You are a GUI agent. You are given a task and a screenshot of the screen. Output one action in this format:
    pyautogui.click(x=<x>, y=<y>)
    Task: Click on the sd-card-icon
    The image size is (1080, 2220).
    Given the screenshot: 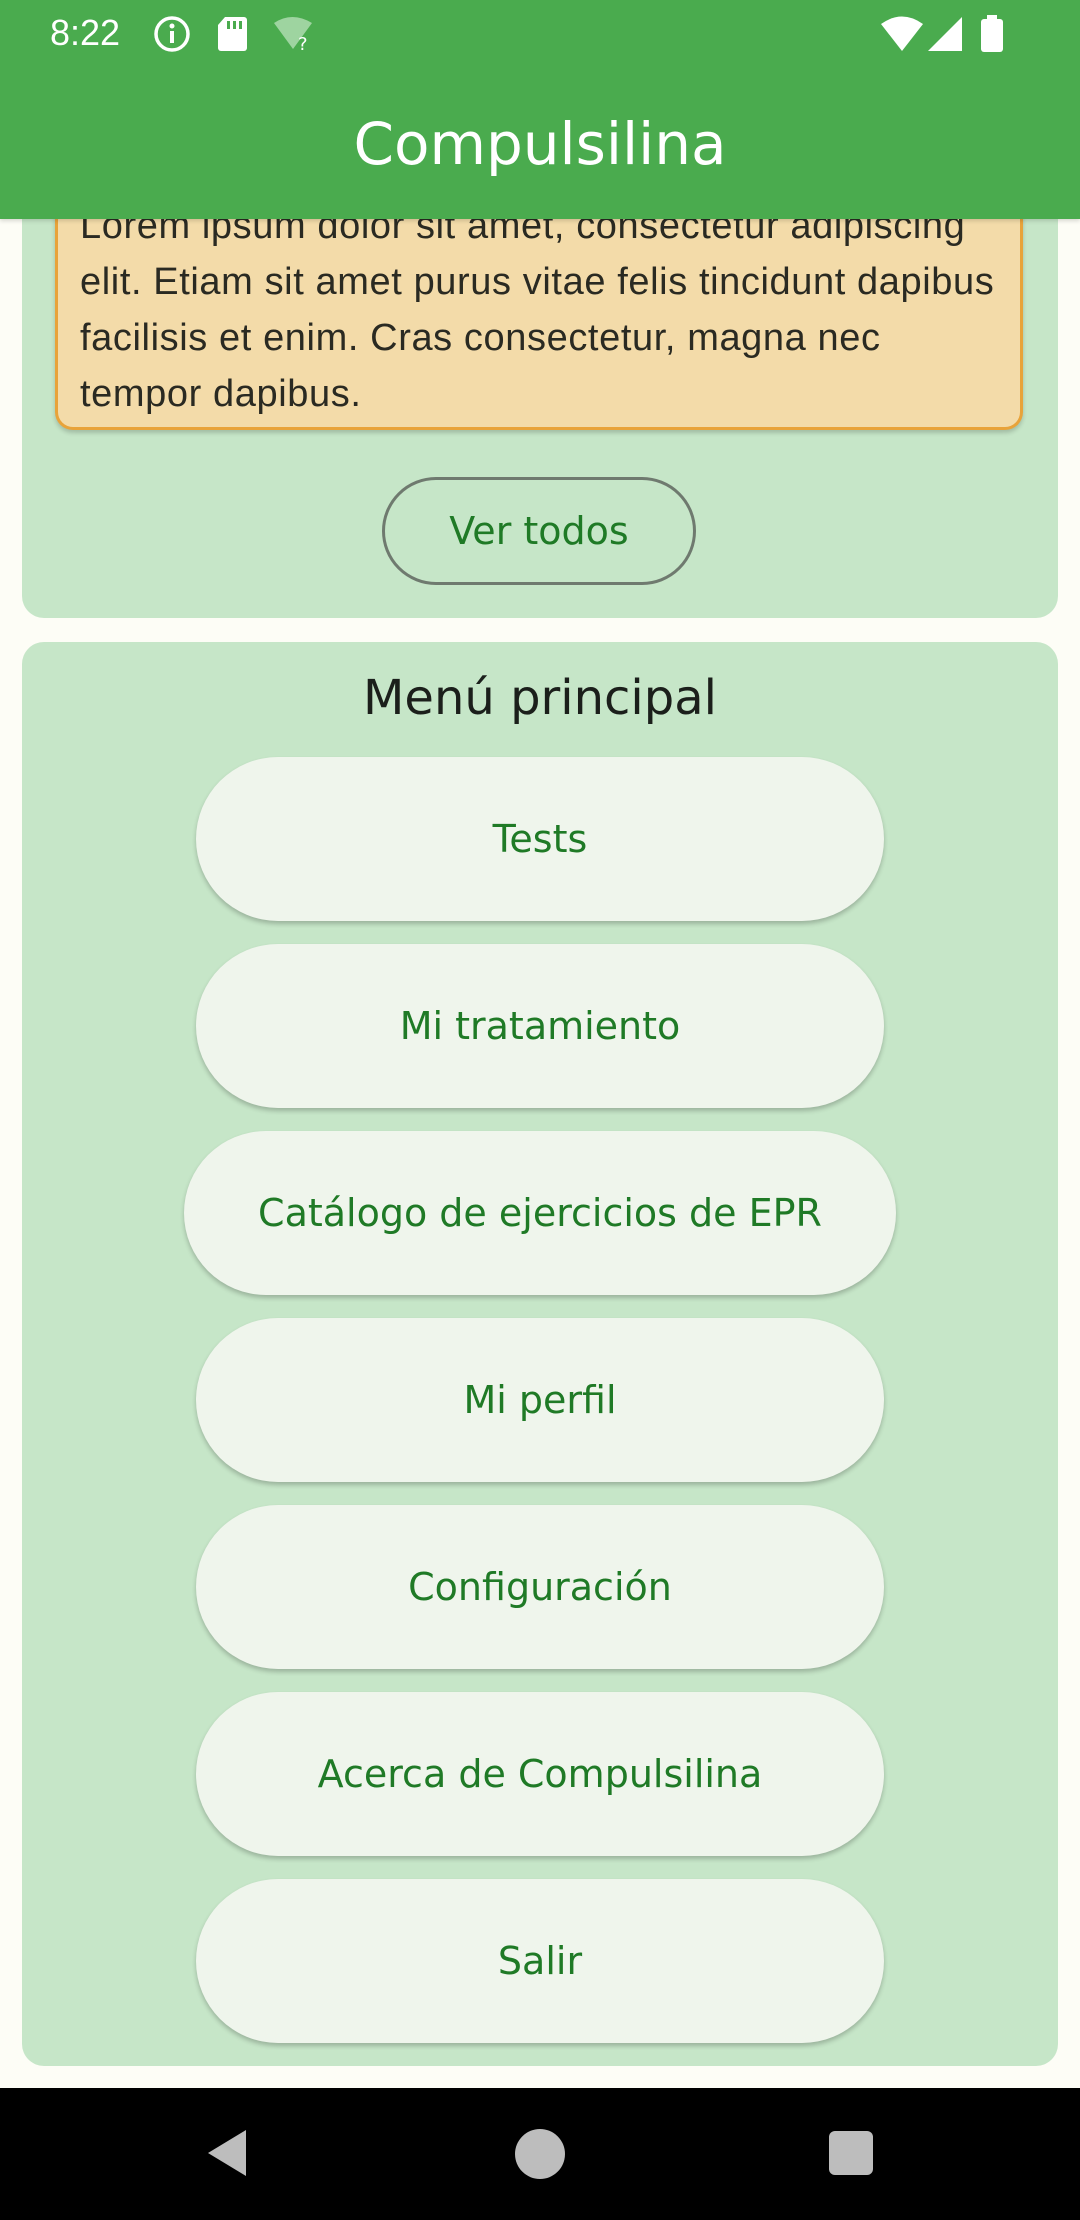 What is the action you would take?
    pyautogui.click(x=232, y=36)
    